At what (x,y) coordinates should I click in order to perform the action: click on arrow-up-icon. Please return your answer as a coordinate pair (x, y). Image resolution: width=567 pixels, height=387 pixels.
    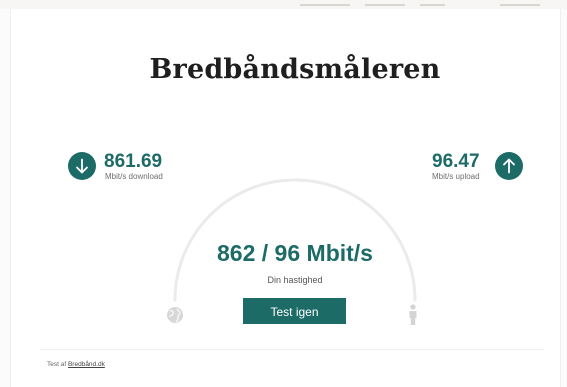
    Looking at the image, I should click on (509, 166).